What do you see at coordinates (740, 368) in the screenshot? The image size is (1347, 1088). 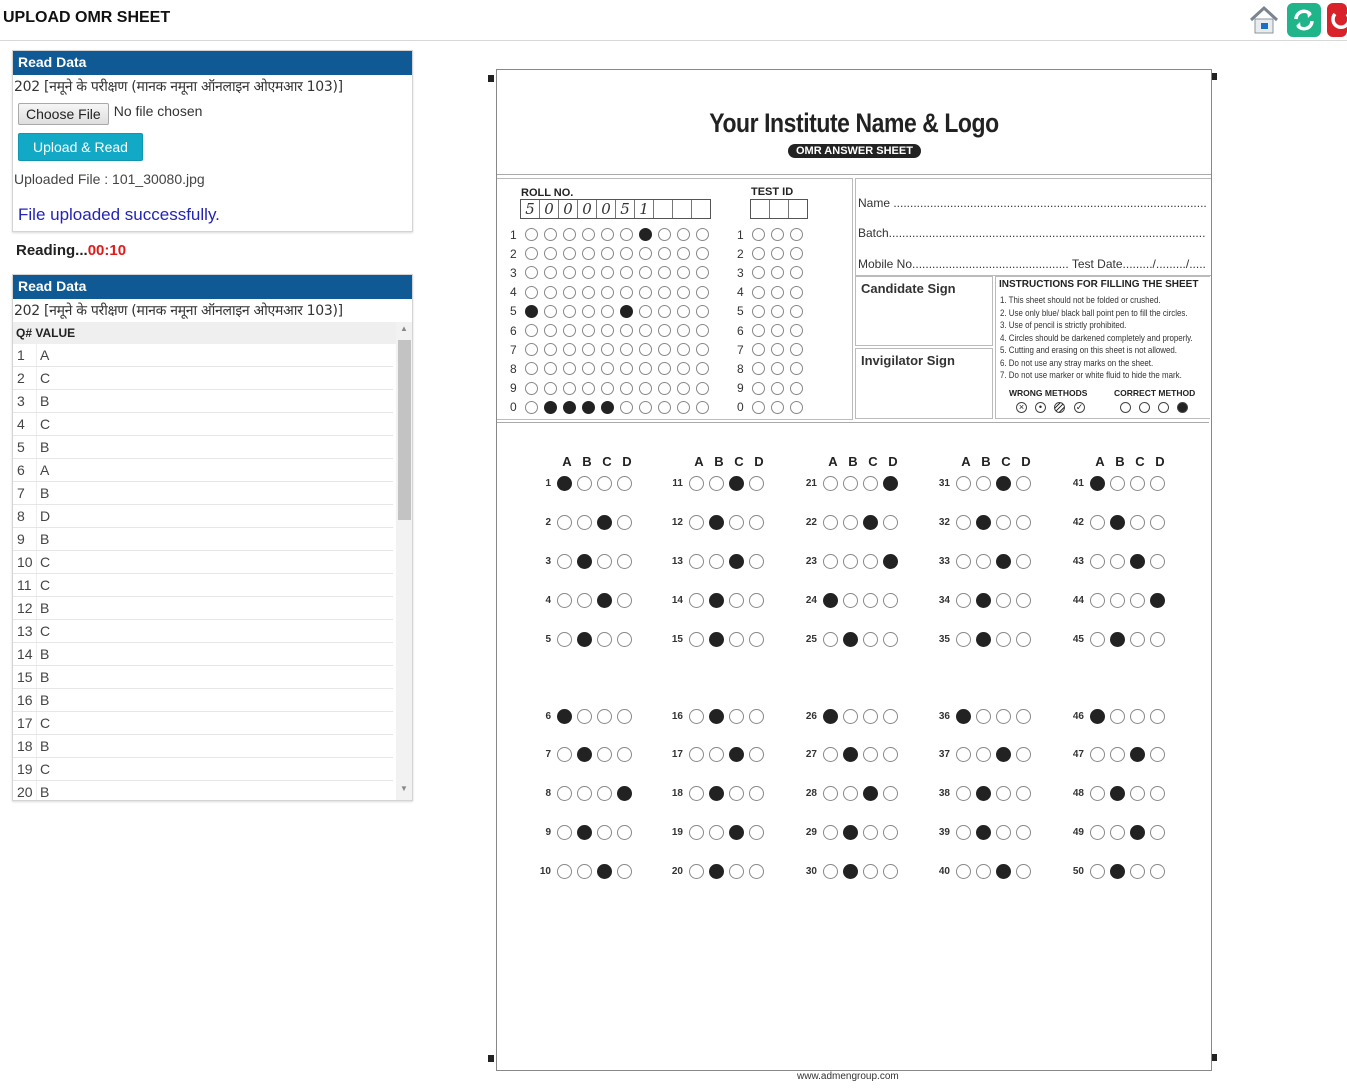 I see `row-digit: 8` at bounding box center [740, 368].